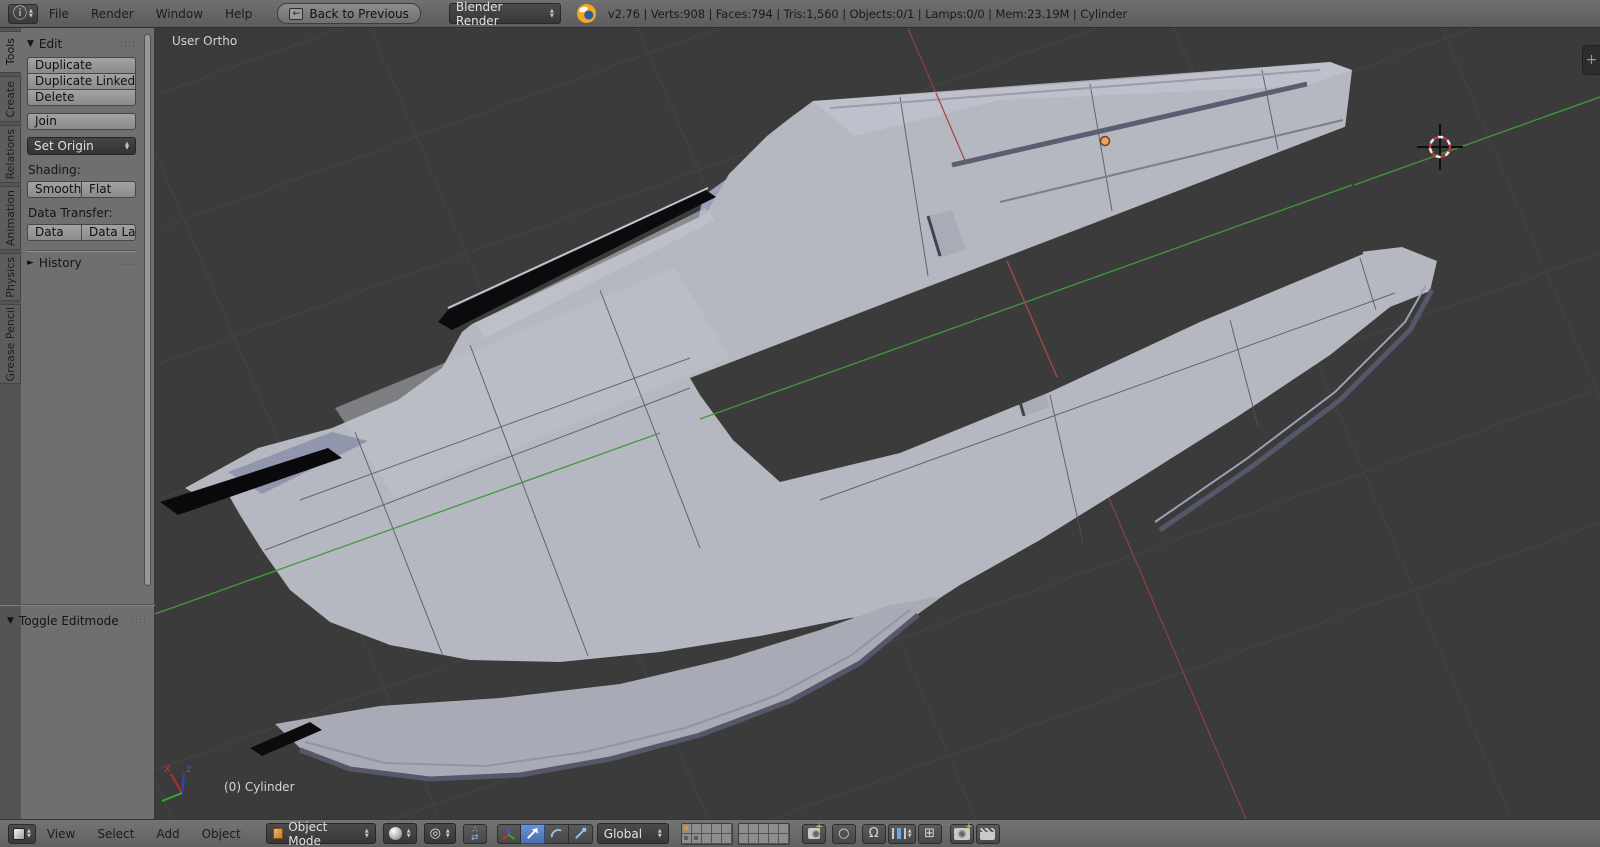 Image resolution: width=1600 pixels, height=847 pixels. I want to click on interaction-mode-value: Object Mode, so click(308, 833).